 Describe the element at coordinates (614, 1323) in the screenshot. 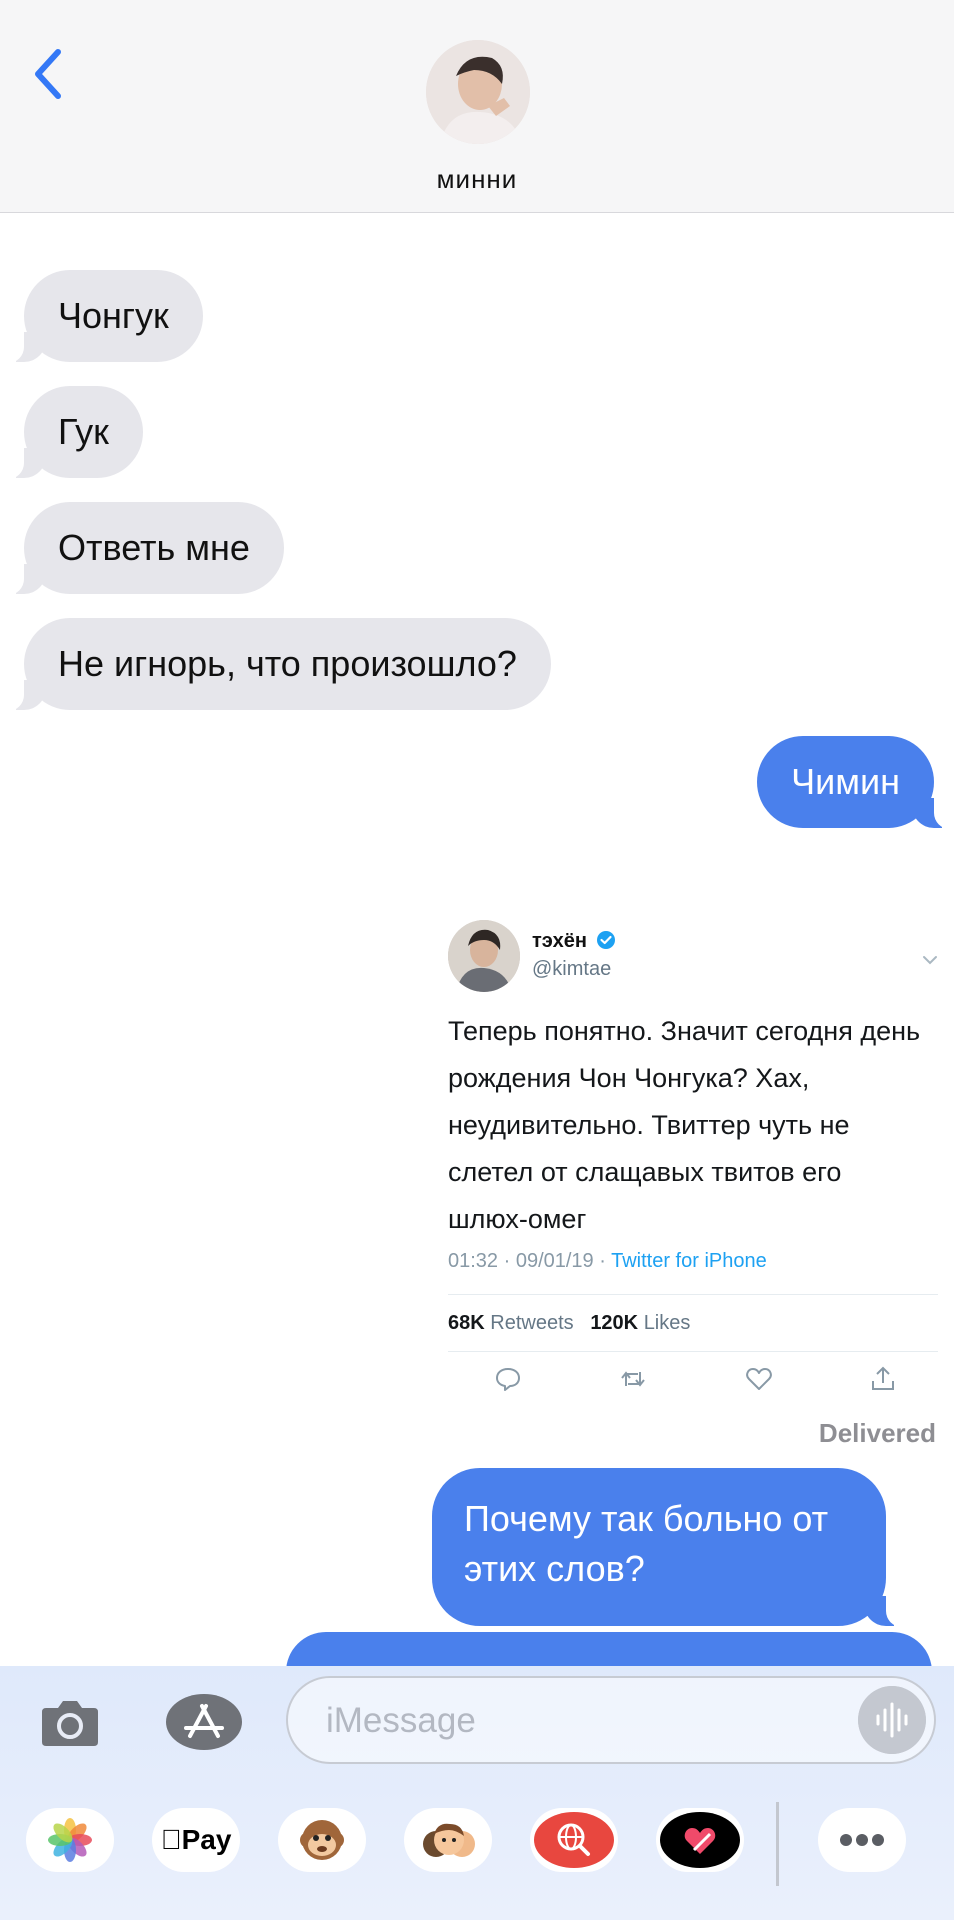

I see `likes-count: 120K` at that location.